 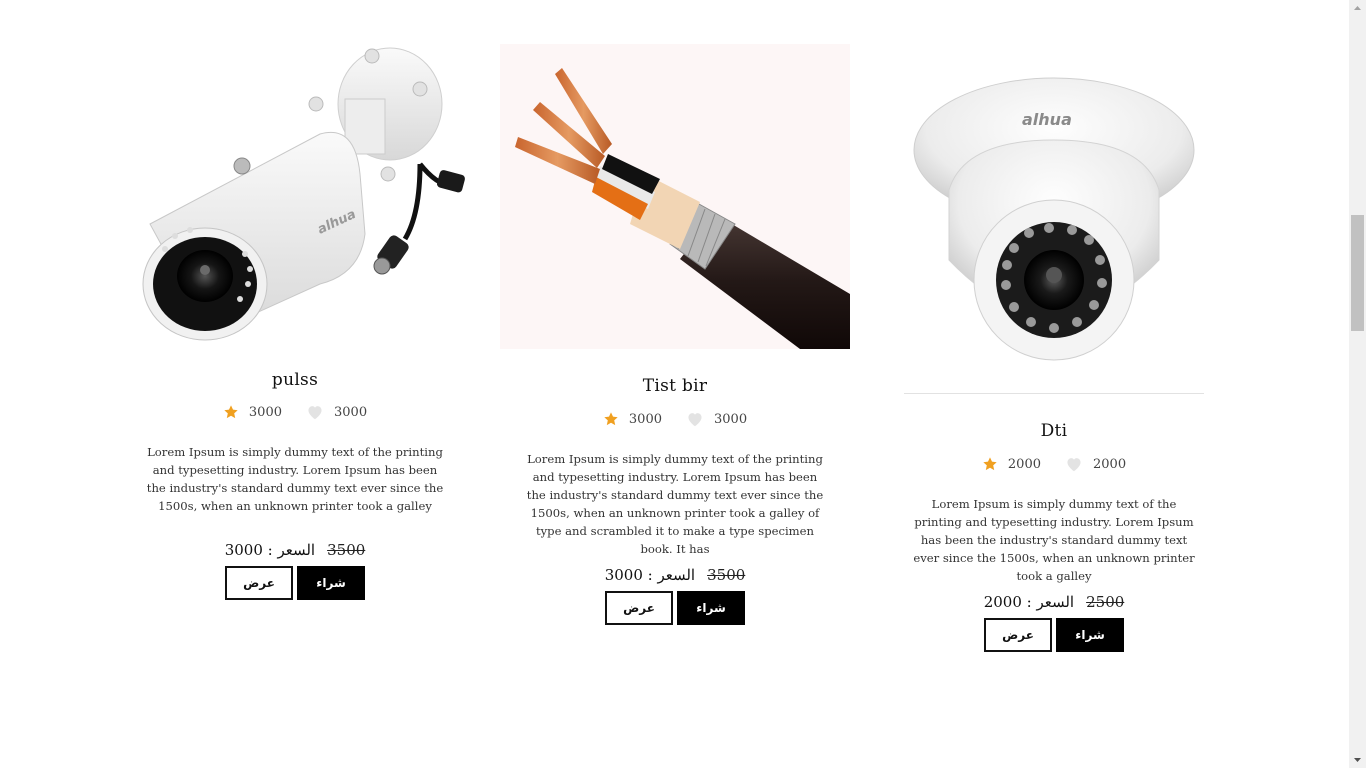 I want to click on product-title: Tist bir, so click(x=675, y=386).